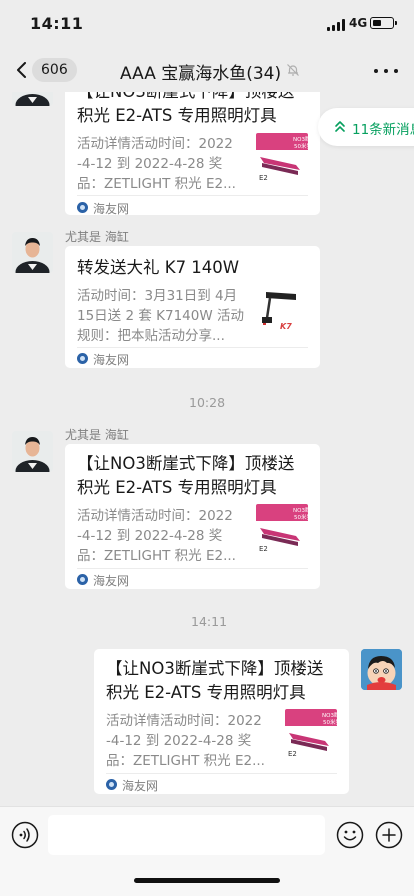 This screenshot has width=414, height=896. What do you see at coordinates (383, 23) in the screenshot?
I see `battery-icon` at bounding box center [383, 23].